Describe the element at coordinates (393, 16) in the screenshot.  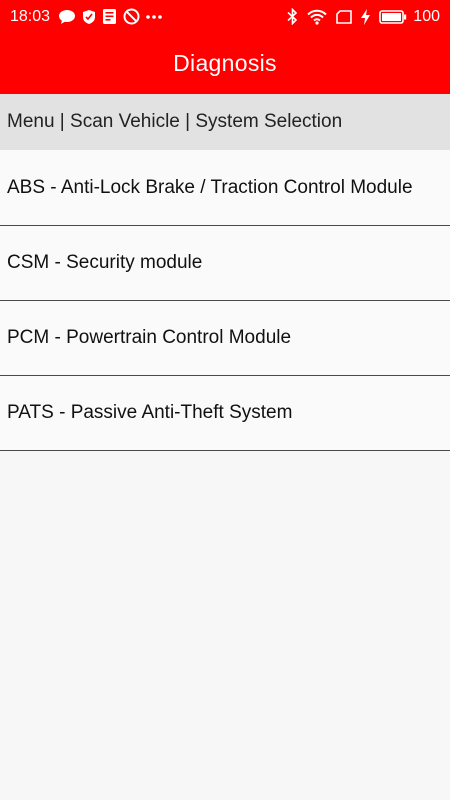
I see `battery-icon` at that location.